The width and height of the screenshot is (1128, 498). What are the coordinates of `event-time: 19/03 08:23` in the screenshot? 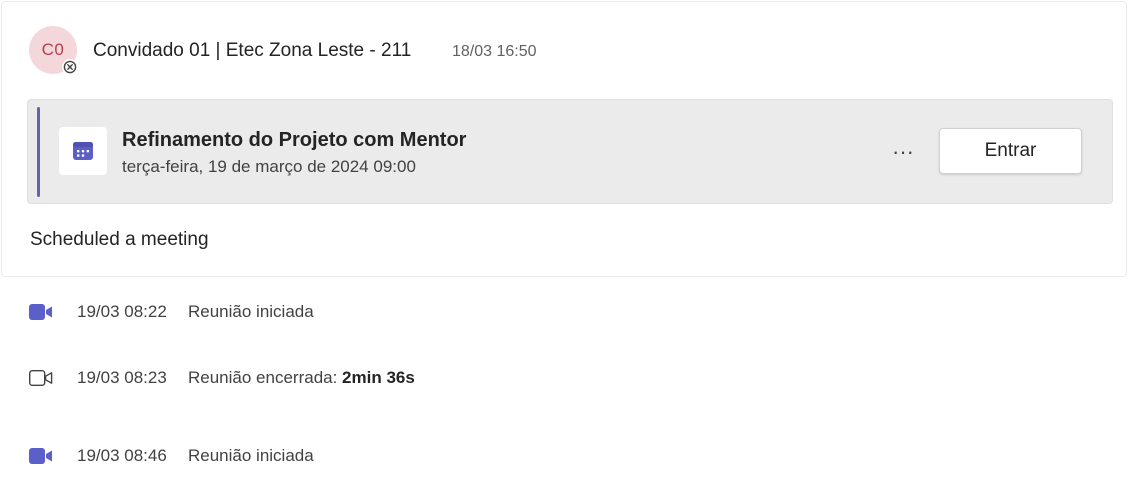 It's located at (122, 377).